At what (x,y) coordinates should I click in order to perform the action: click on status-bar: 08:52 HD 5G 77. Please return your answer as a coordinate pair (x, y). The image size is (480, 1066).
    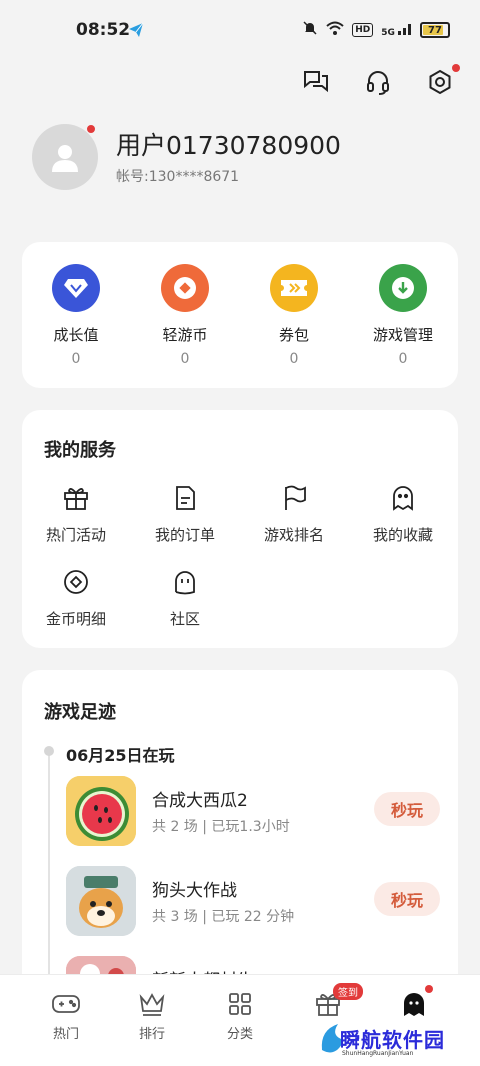
    Looking at the image, I should click on (240, 30).